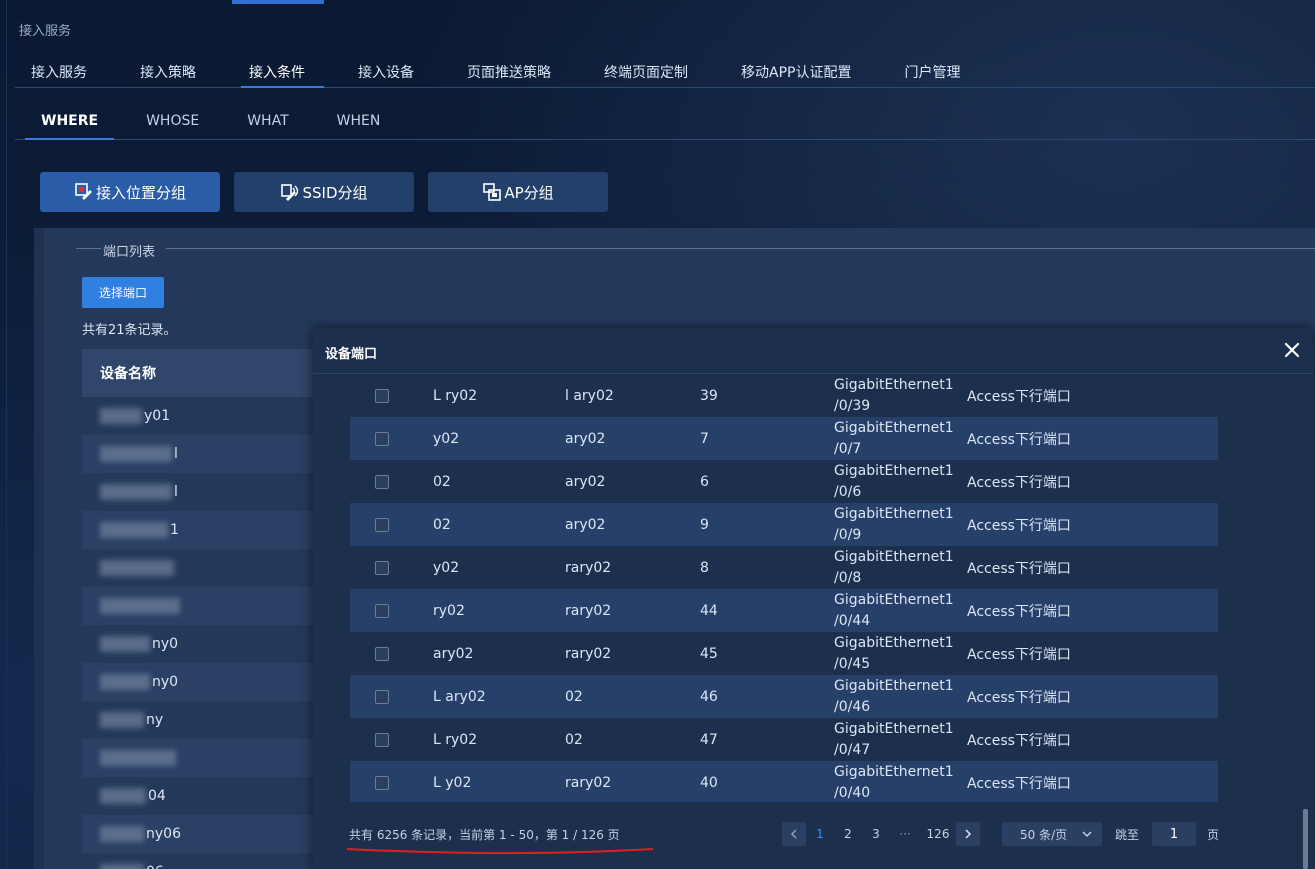 Image resolution: width=1315 pixels, height=869 pixels. Describe the element at coordinates (709, 782) in the screenshot. I see `port-number-cell: 40` at that location.